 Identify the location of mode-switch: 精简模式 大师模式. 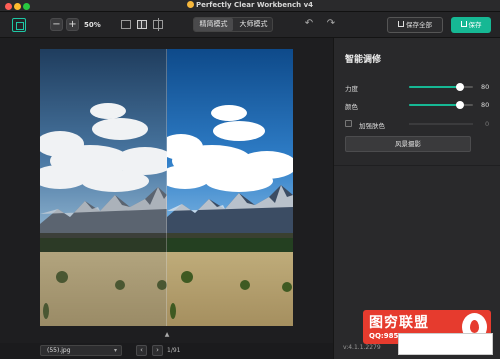
(233, 24).